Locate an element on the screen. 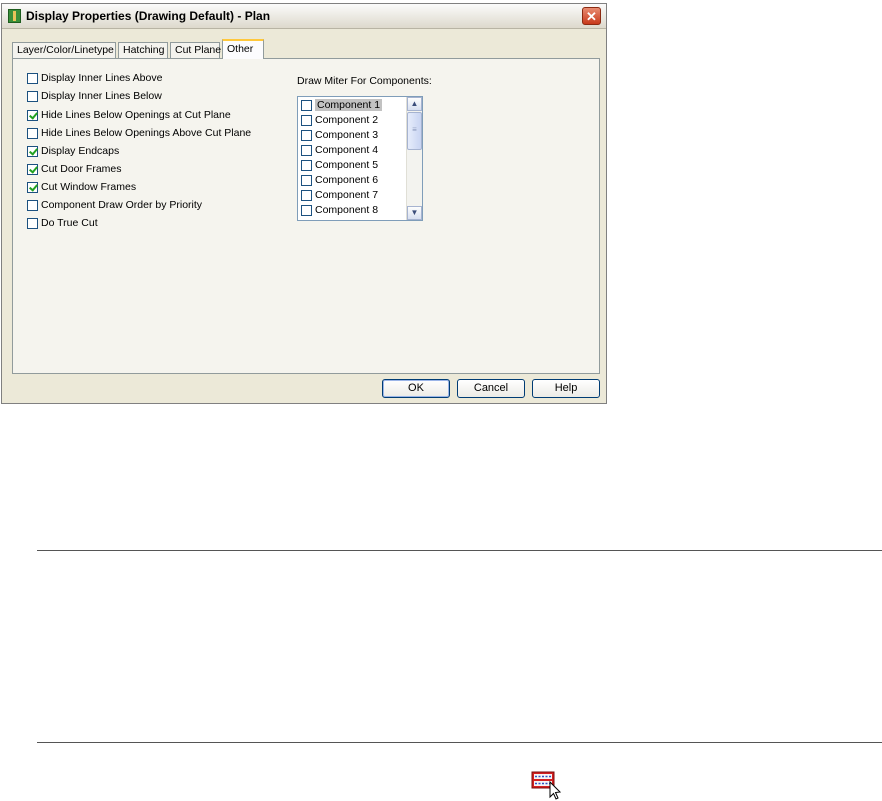  cancel-button: Cancel is located at coordinates (491, 388).